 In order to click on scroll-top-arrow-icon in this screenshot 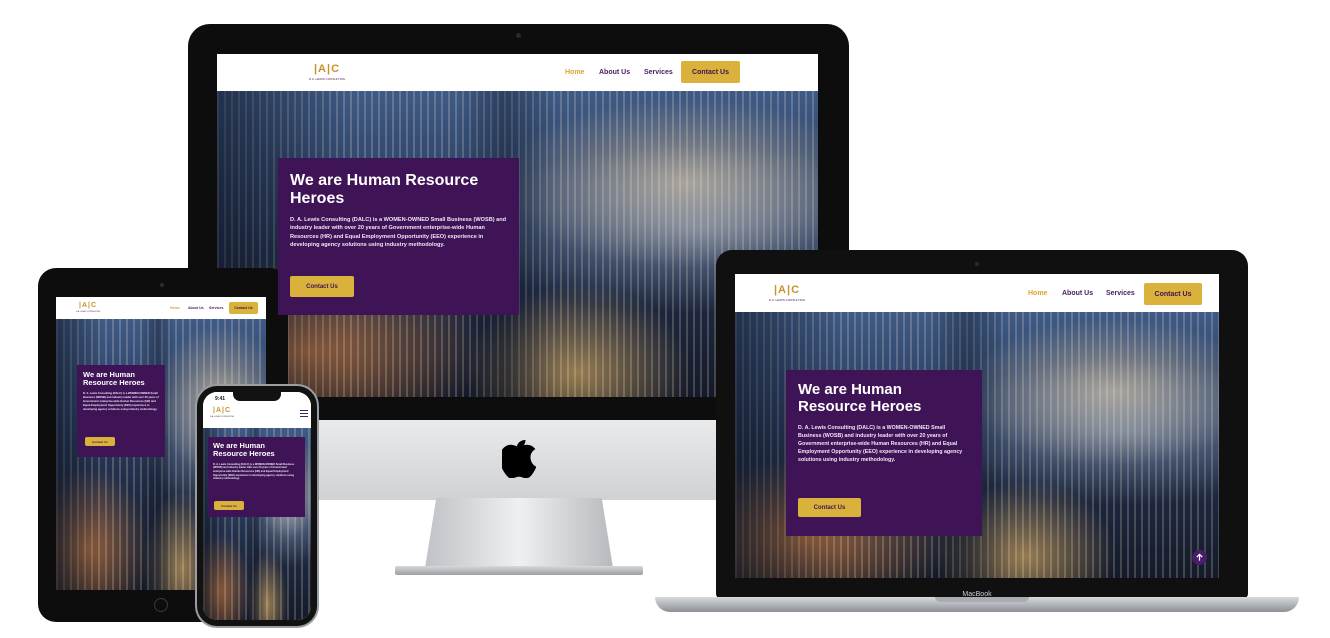, I will do `click(1199, 557)`.